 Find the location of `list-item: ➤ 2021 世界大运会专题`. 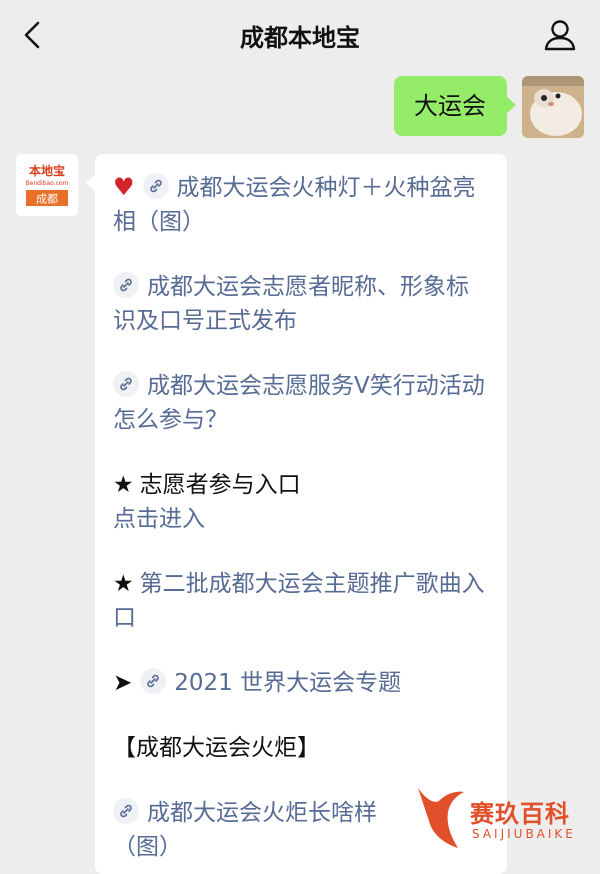

list-item: ➤ 2021 世界大运会专题 is located at coordinates (301, 683).